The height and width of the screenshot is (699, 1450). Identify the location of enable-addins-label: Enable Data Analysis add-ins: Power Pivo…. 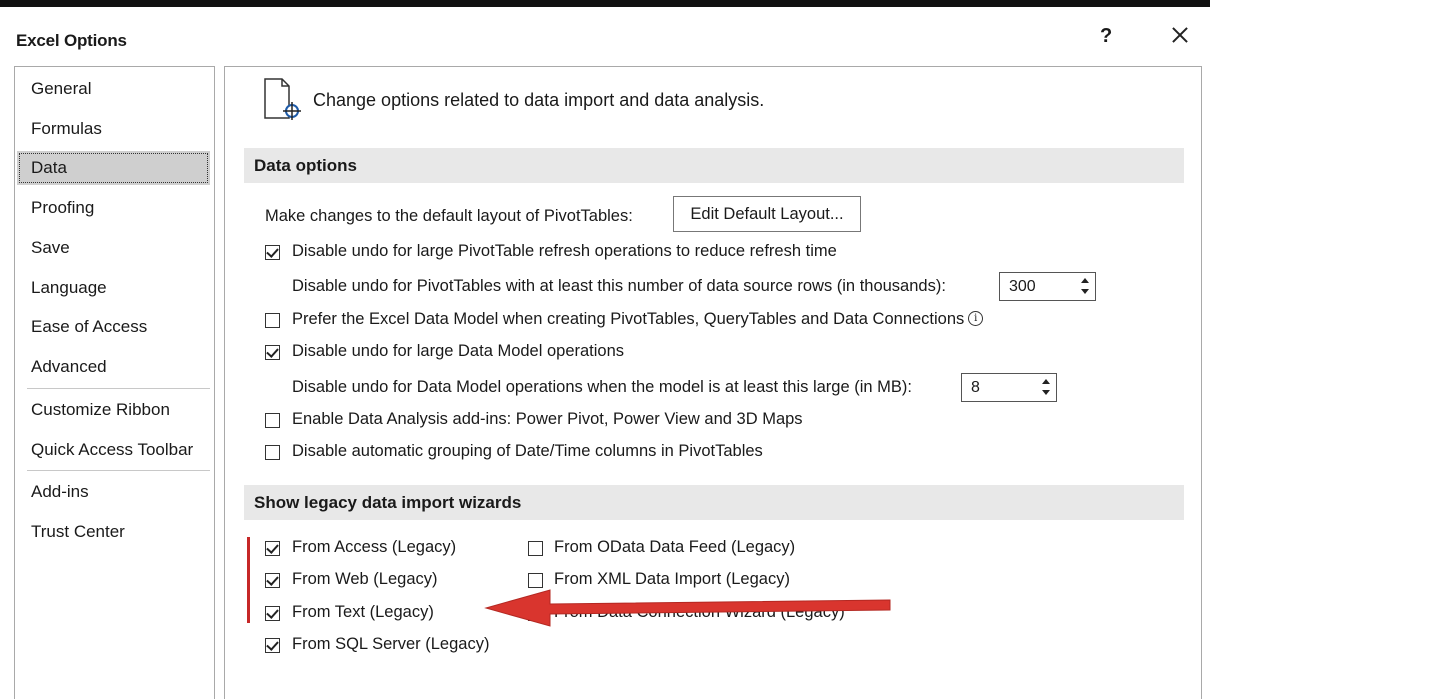
(547, 419).